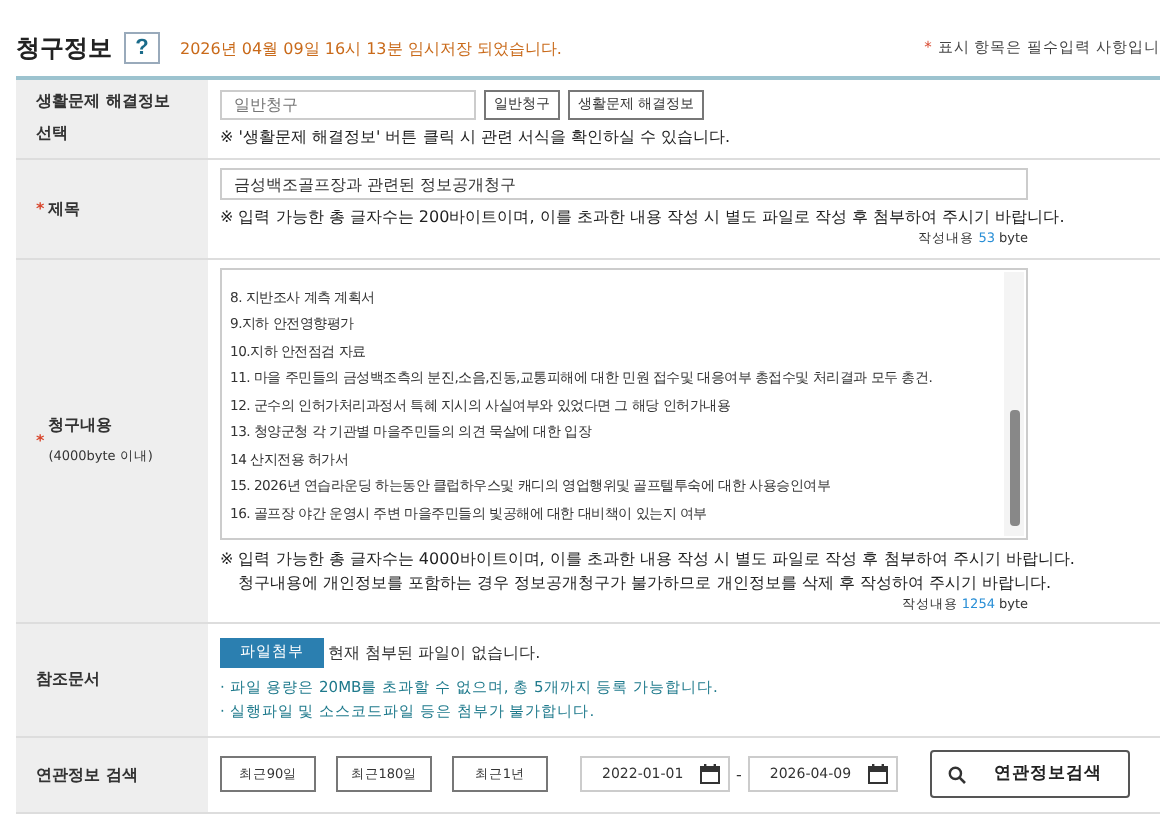  Describe the element at coordinates (645, 582) in the screenshot. I see `help-note: 청구내용에 개인정보를 포함하는 경우 정보공개청구가 불가하므로 개인정보를 삭제 후 작성하여 주시기 바랍니다.` at that location.